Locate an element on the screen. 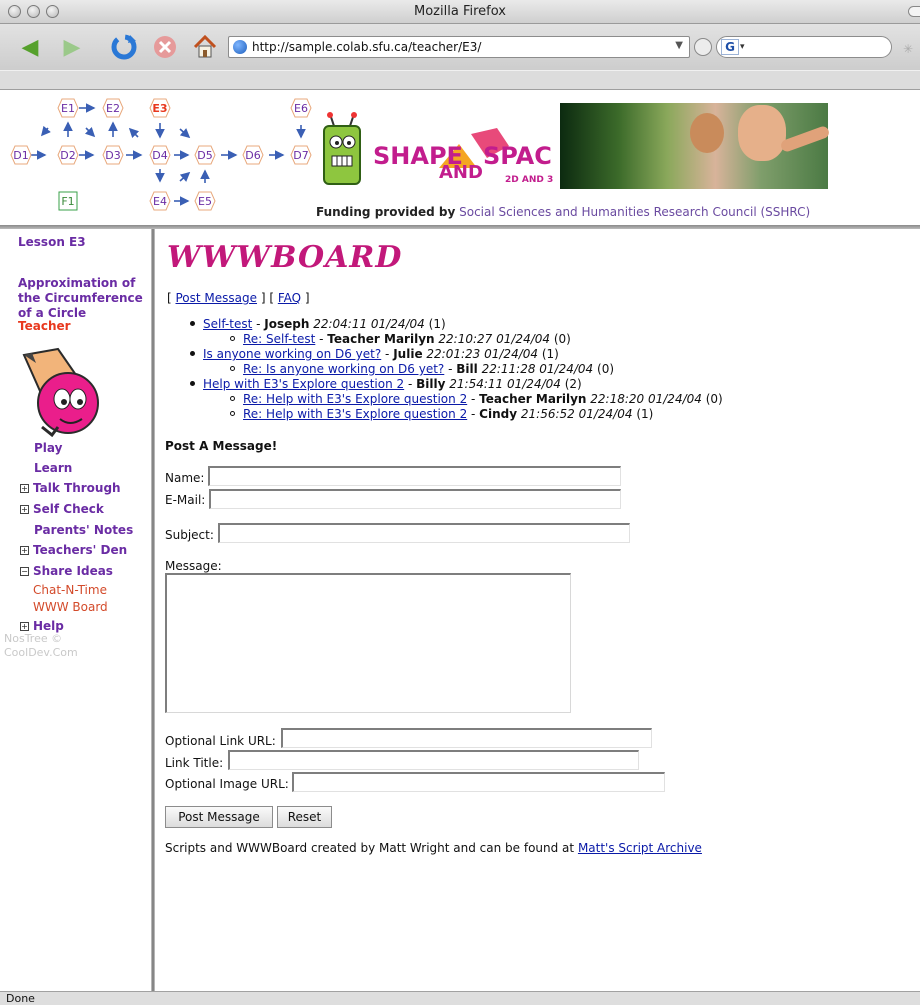 This screenshot has height=1006, width=920. back-button: ◀ is located at coordinates (30, 47).